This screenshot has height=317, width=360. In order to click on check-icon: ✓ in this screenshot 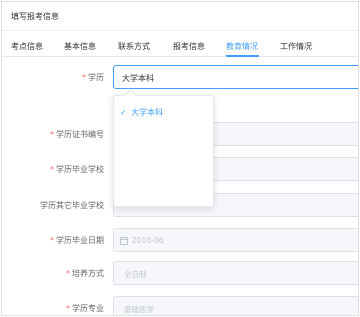, I will do `click(123, 112)`.